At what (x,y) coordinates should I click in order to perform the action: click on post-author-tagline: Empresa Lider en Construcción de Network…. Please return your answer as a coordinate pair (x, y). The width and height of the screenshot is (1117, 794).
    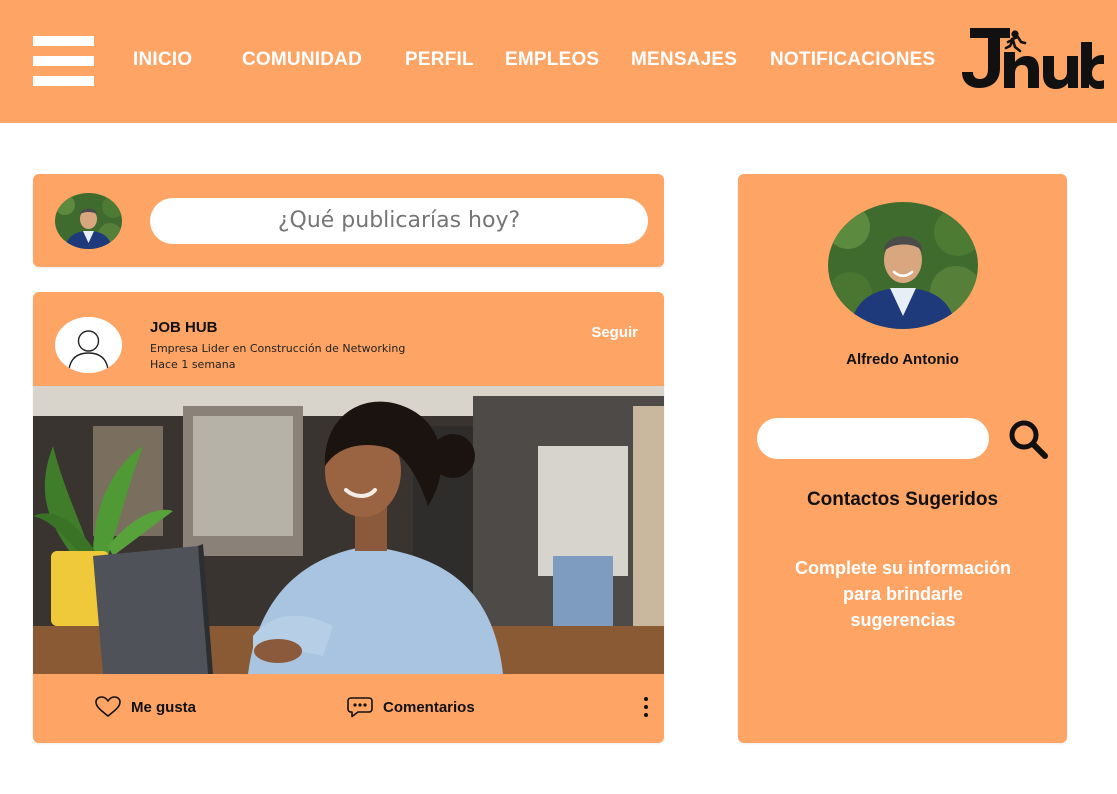
    Looking at the image, I should click on (278, 348).